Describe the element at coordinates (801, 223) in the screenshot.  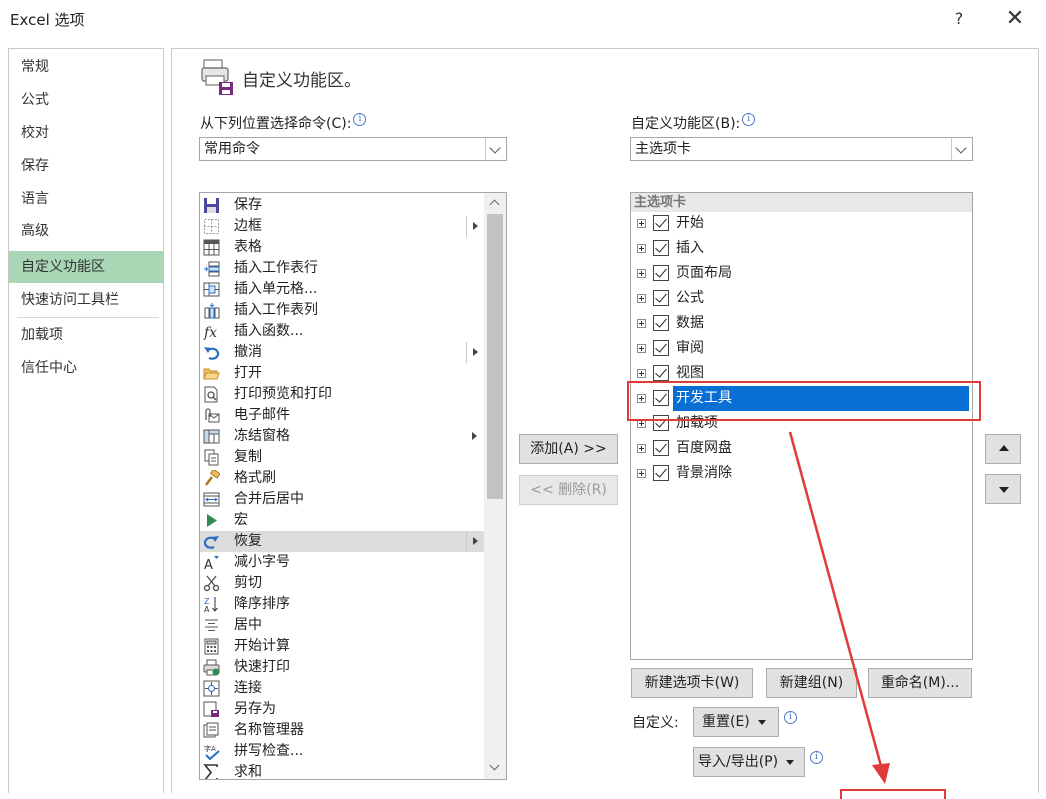
I see `tree-item-home: 开始` at that location.